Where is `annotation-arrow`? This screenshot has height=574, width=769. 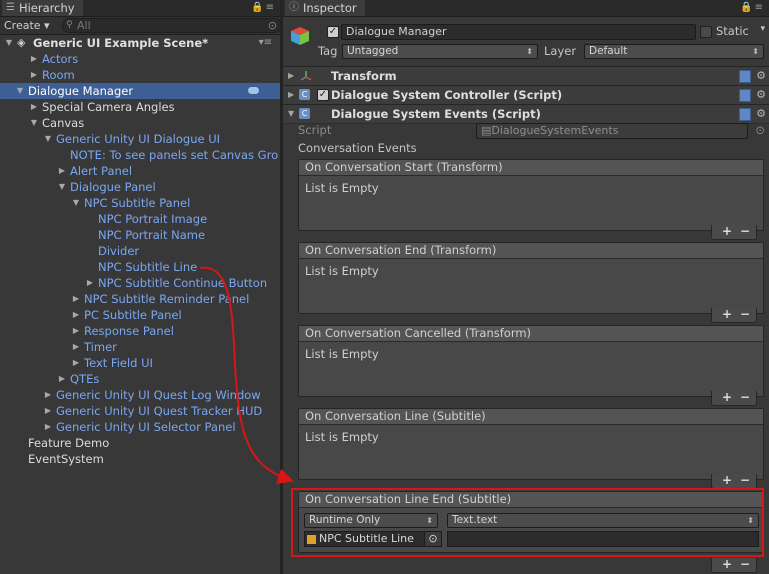 annotation-arrow is located at coordinates (246, 375).